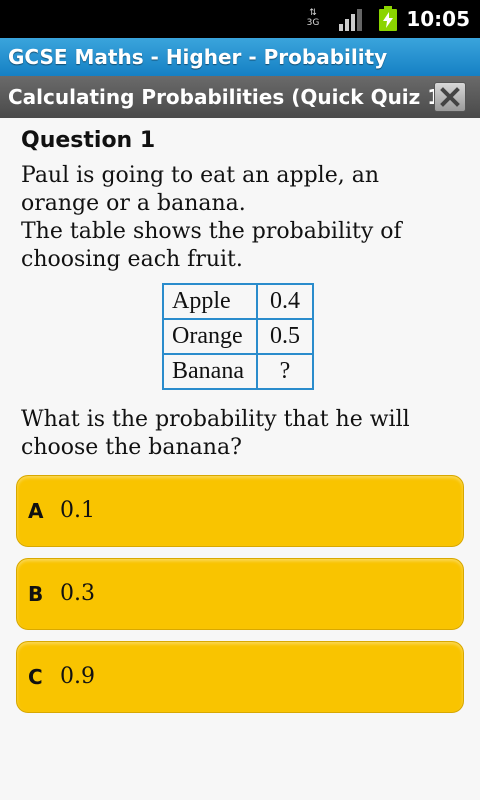 Image resolution: width=480 pixels, height=800 pixels. What do you see at coordinates (211, 231) in the screenshot?
I see `question-line: The table shows the probability of` at bounding box center [211, 231].